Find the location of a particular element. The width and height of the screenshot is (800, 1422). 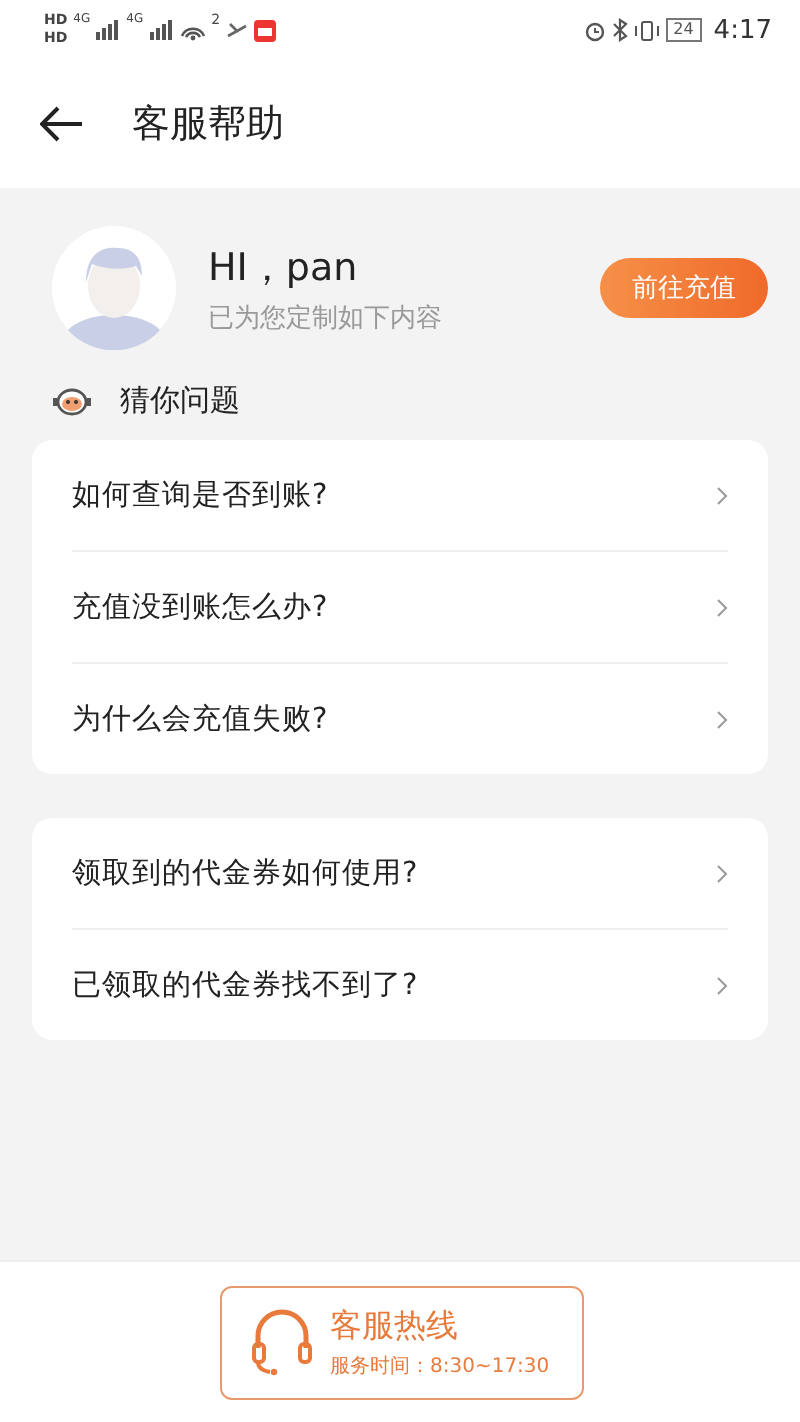

question-item: 领取到的代金券如何使用? is located at coordinates (400, 874).